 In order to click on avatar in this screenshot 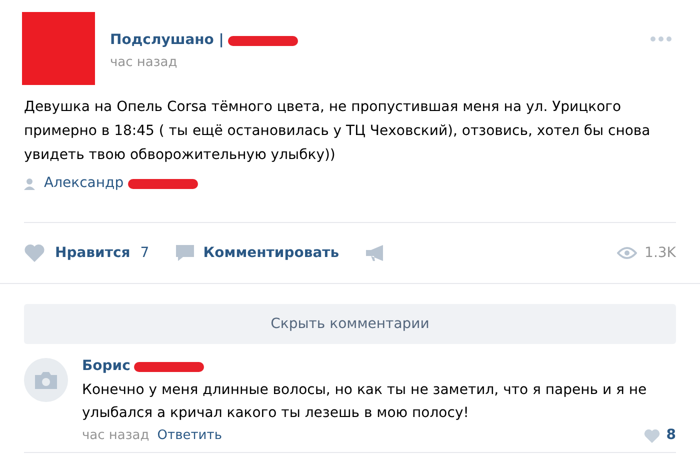, I will do `click(58, 48)`.